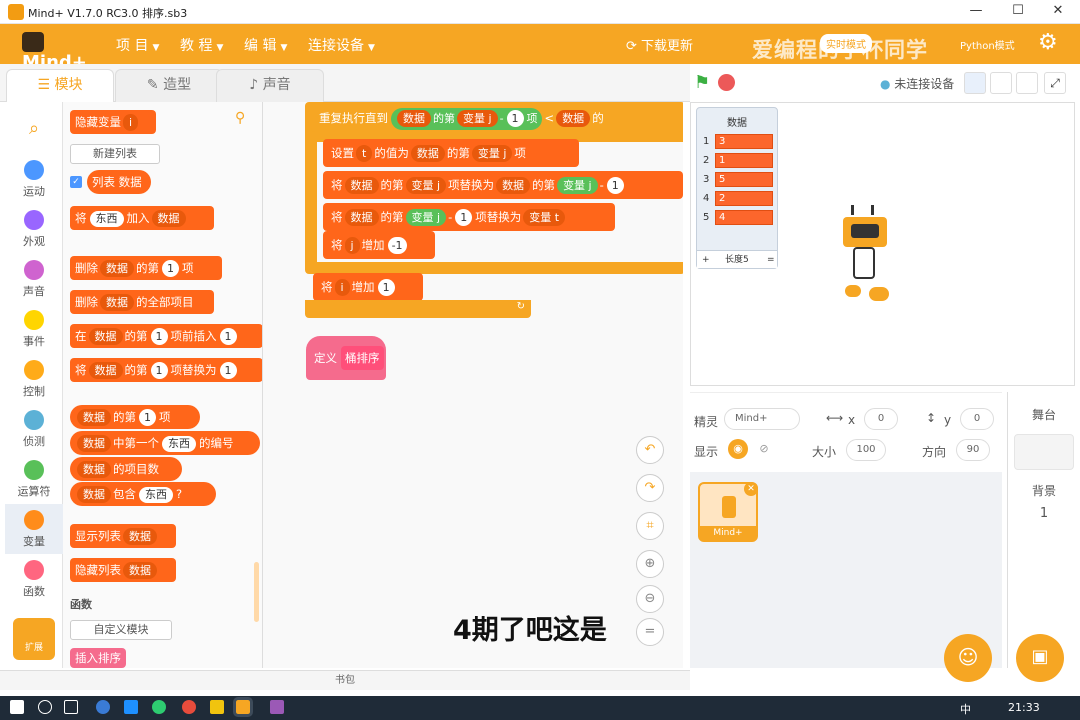 This screenshot has width=1080, height=720. Describe the element at coordinates (169, 85) in the screenshot. I see `tab-costumes: ✎ 造型` at that location.